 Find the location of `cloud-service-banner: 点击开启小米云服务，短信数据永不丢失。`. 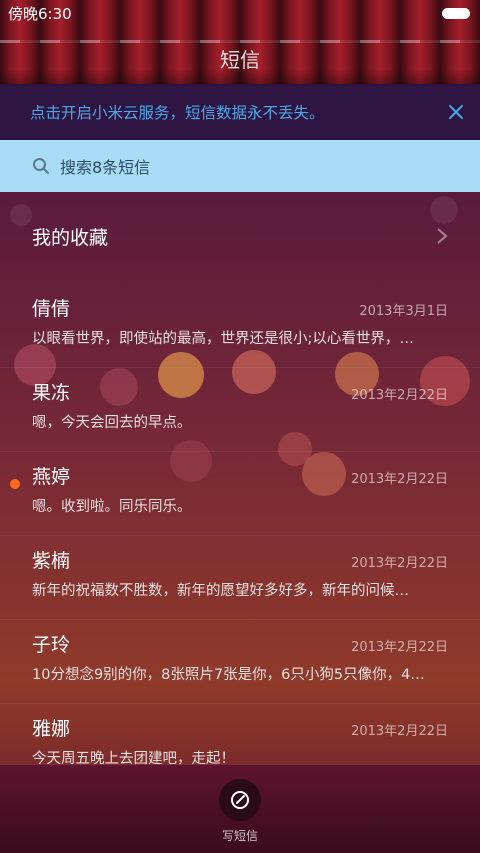

cloud-service-banner: 点击开启小米云服务，短信数据永不丢失。 is located at coordinates (240, 112).